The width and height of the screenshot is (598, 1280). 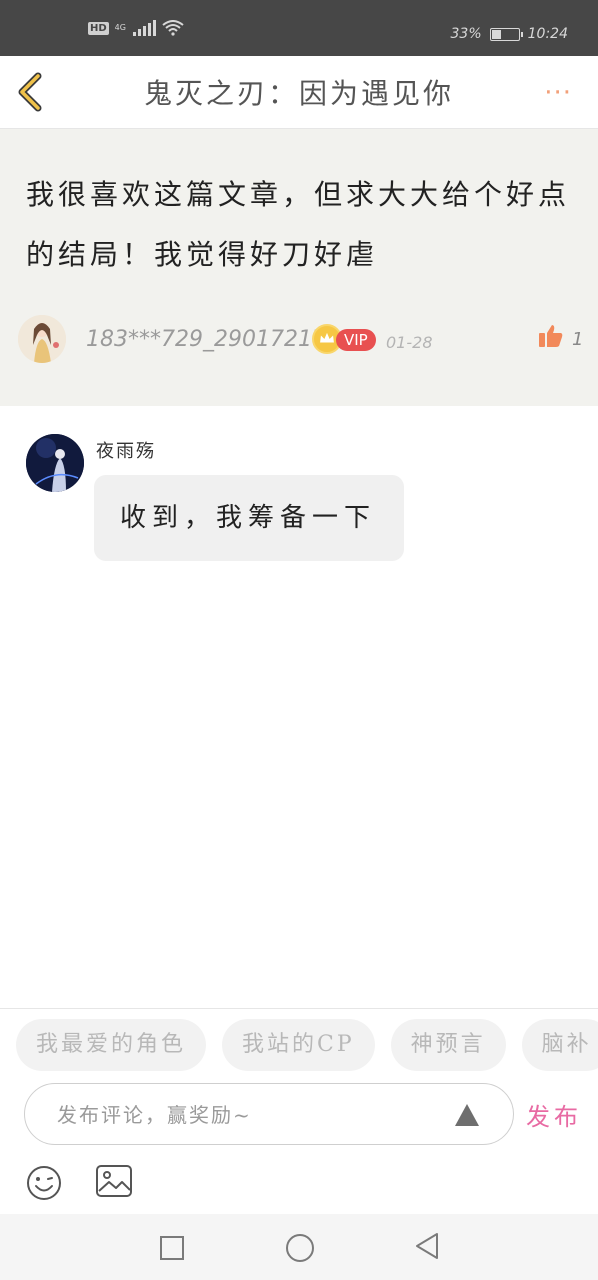 I want to click on commenter-avatar, so click(x=42, y=339).